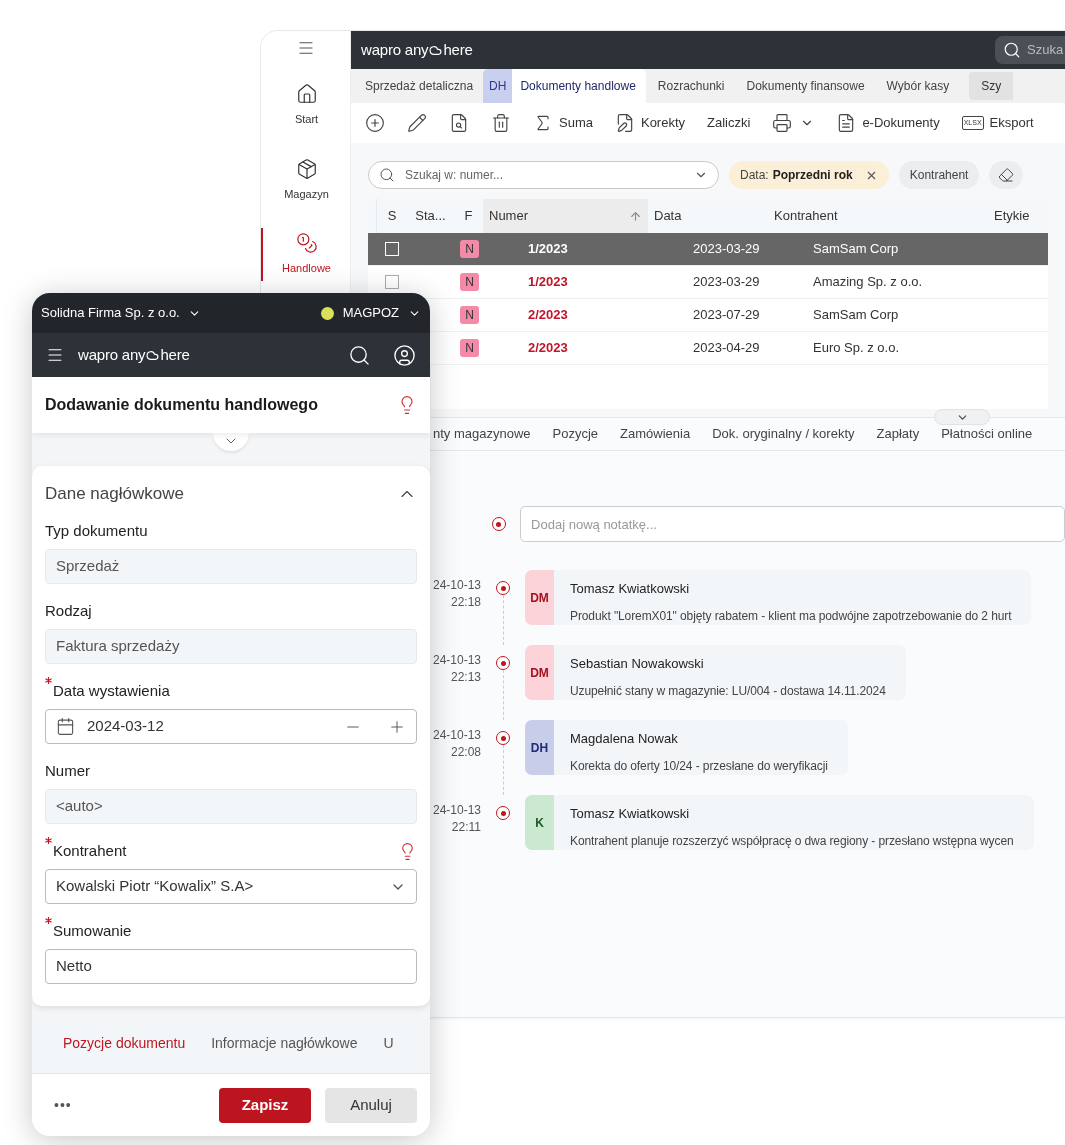  Describe the element at coordinates (231, 494) in the screenshot. I see `section-header: Dane nagłówkowe` at that location.